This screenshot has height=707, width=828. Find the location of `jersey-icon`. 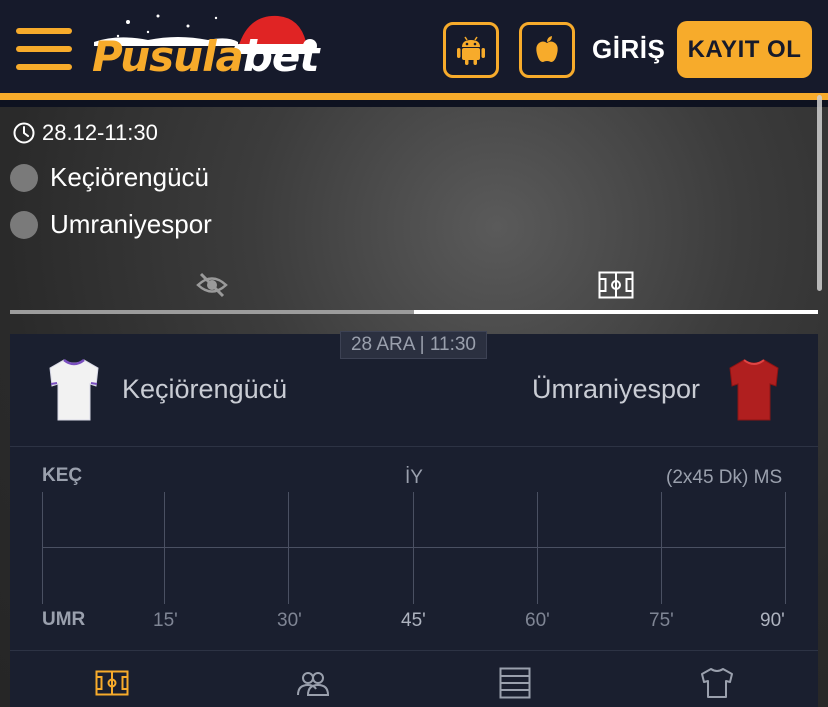

jersey-icon is located at coordinates (717, 683).